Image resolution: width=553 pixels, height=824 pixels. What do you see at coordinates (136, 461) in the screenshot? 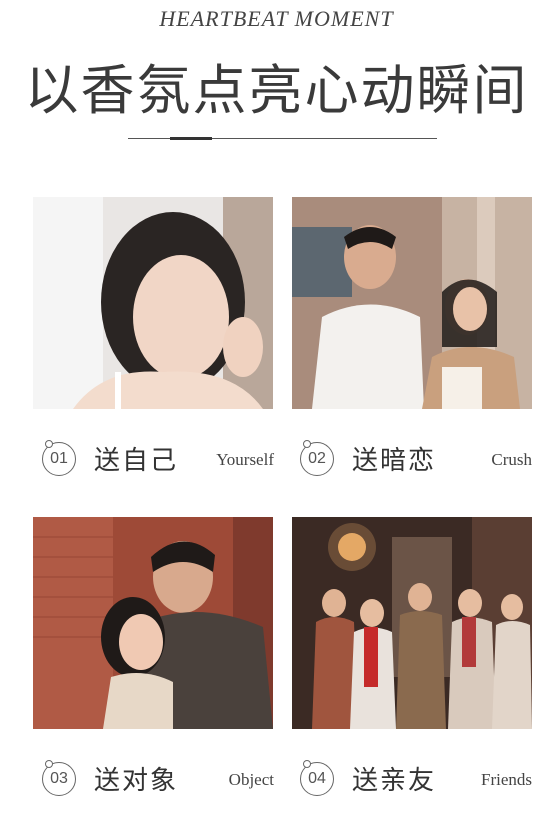
I see `label-cn-01: 送自己` at bounding box center [136, 461].